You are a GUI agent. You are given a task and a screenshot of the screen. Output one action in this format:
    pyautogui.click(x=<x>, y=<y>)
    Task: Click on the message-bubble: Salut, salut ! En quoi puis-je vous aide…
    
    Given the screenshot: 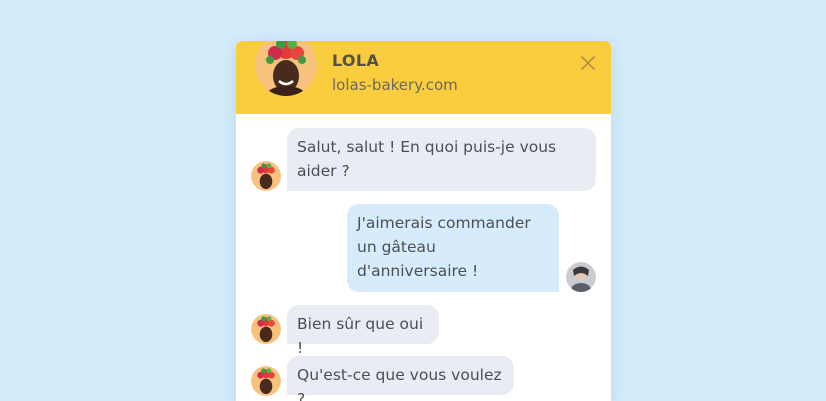 What is the action you would take?
    pyautogui.click(x=441, y=159)
    